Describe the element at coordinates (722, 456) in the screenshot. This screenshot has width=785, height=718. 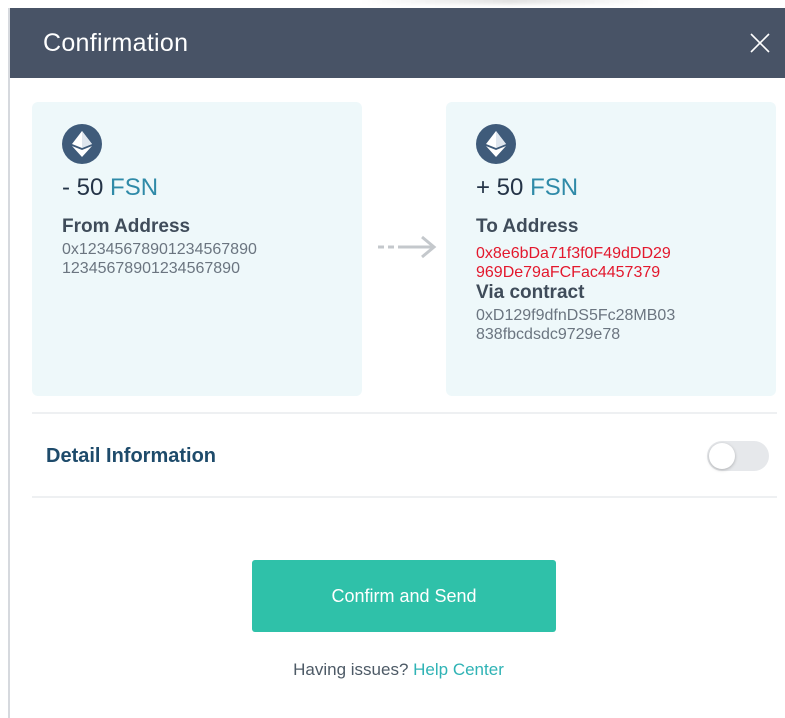
I see `toggle-knob` at that location.